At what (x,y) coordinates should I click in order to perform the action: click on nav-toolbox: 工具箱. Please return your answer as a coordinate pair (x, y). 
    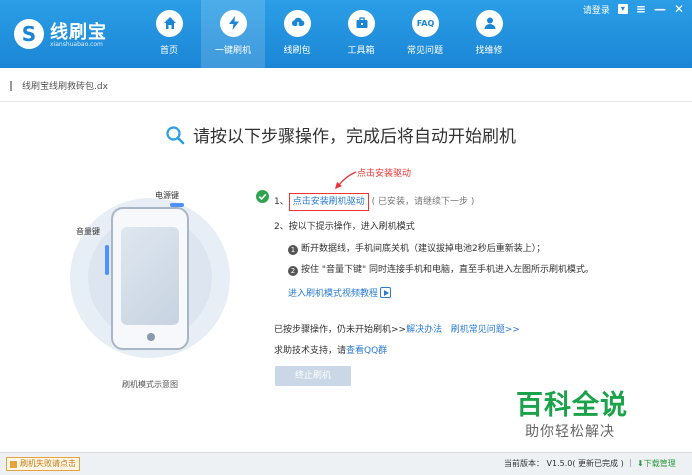
    Looking at the image, I should click on (361, 34).